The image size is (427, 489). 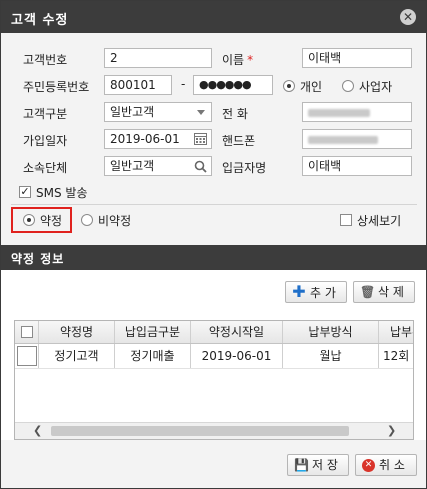 I want to click on business-label: 사업자, so click(x=376, y=87).